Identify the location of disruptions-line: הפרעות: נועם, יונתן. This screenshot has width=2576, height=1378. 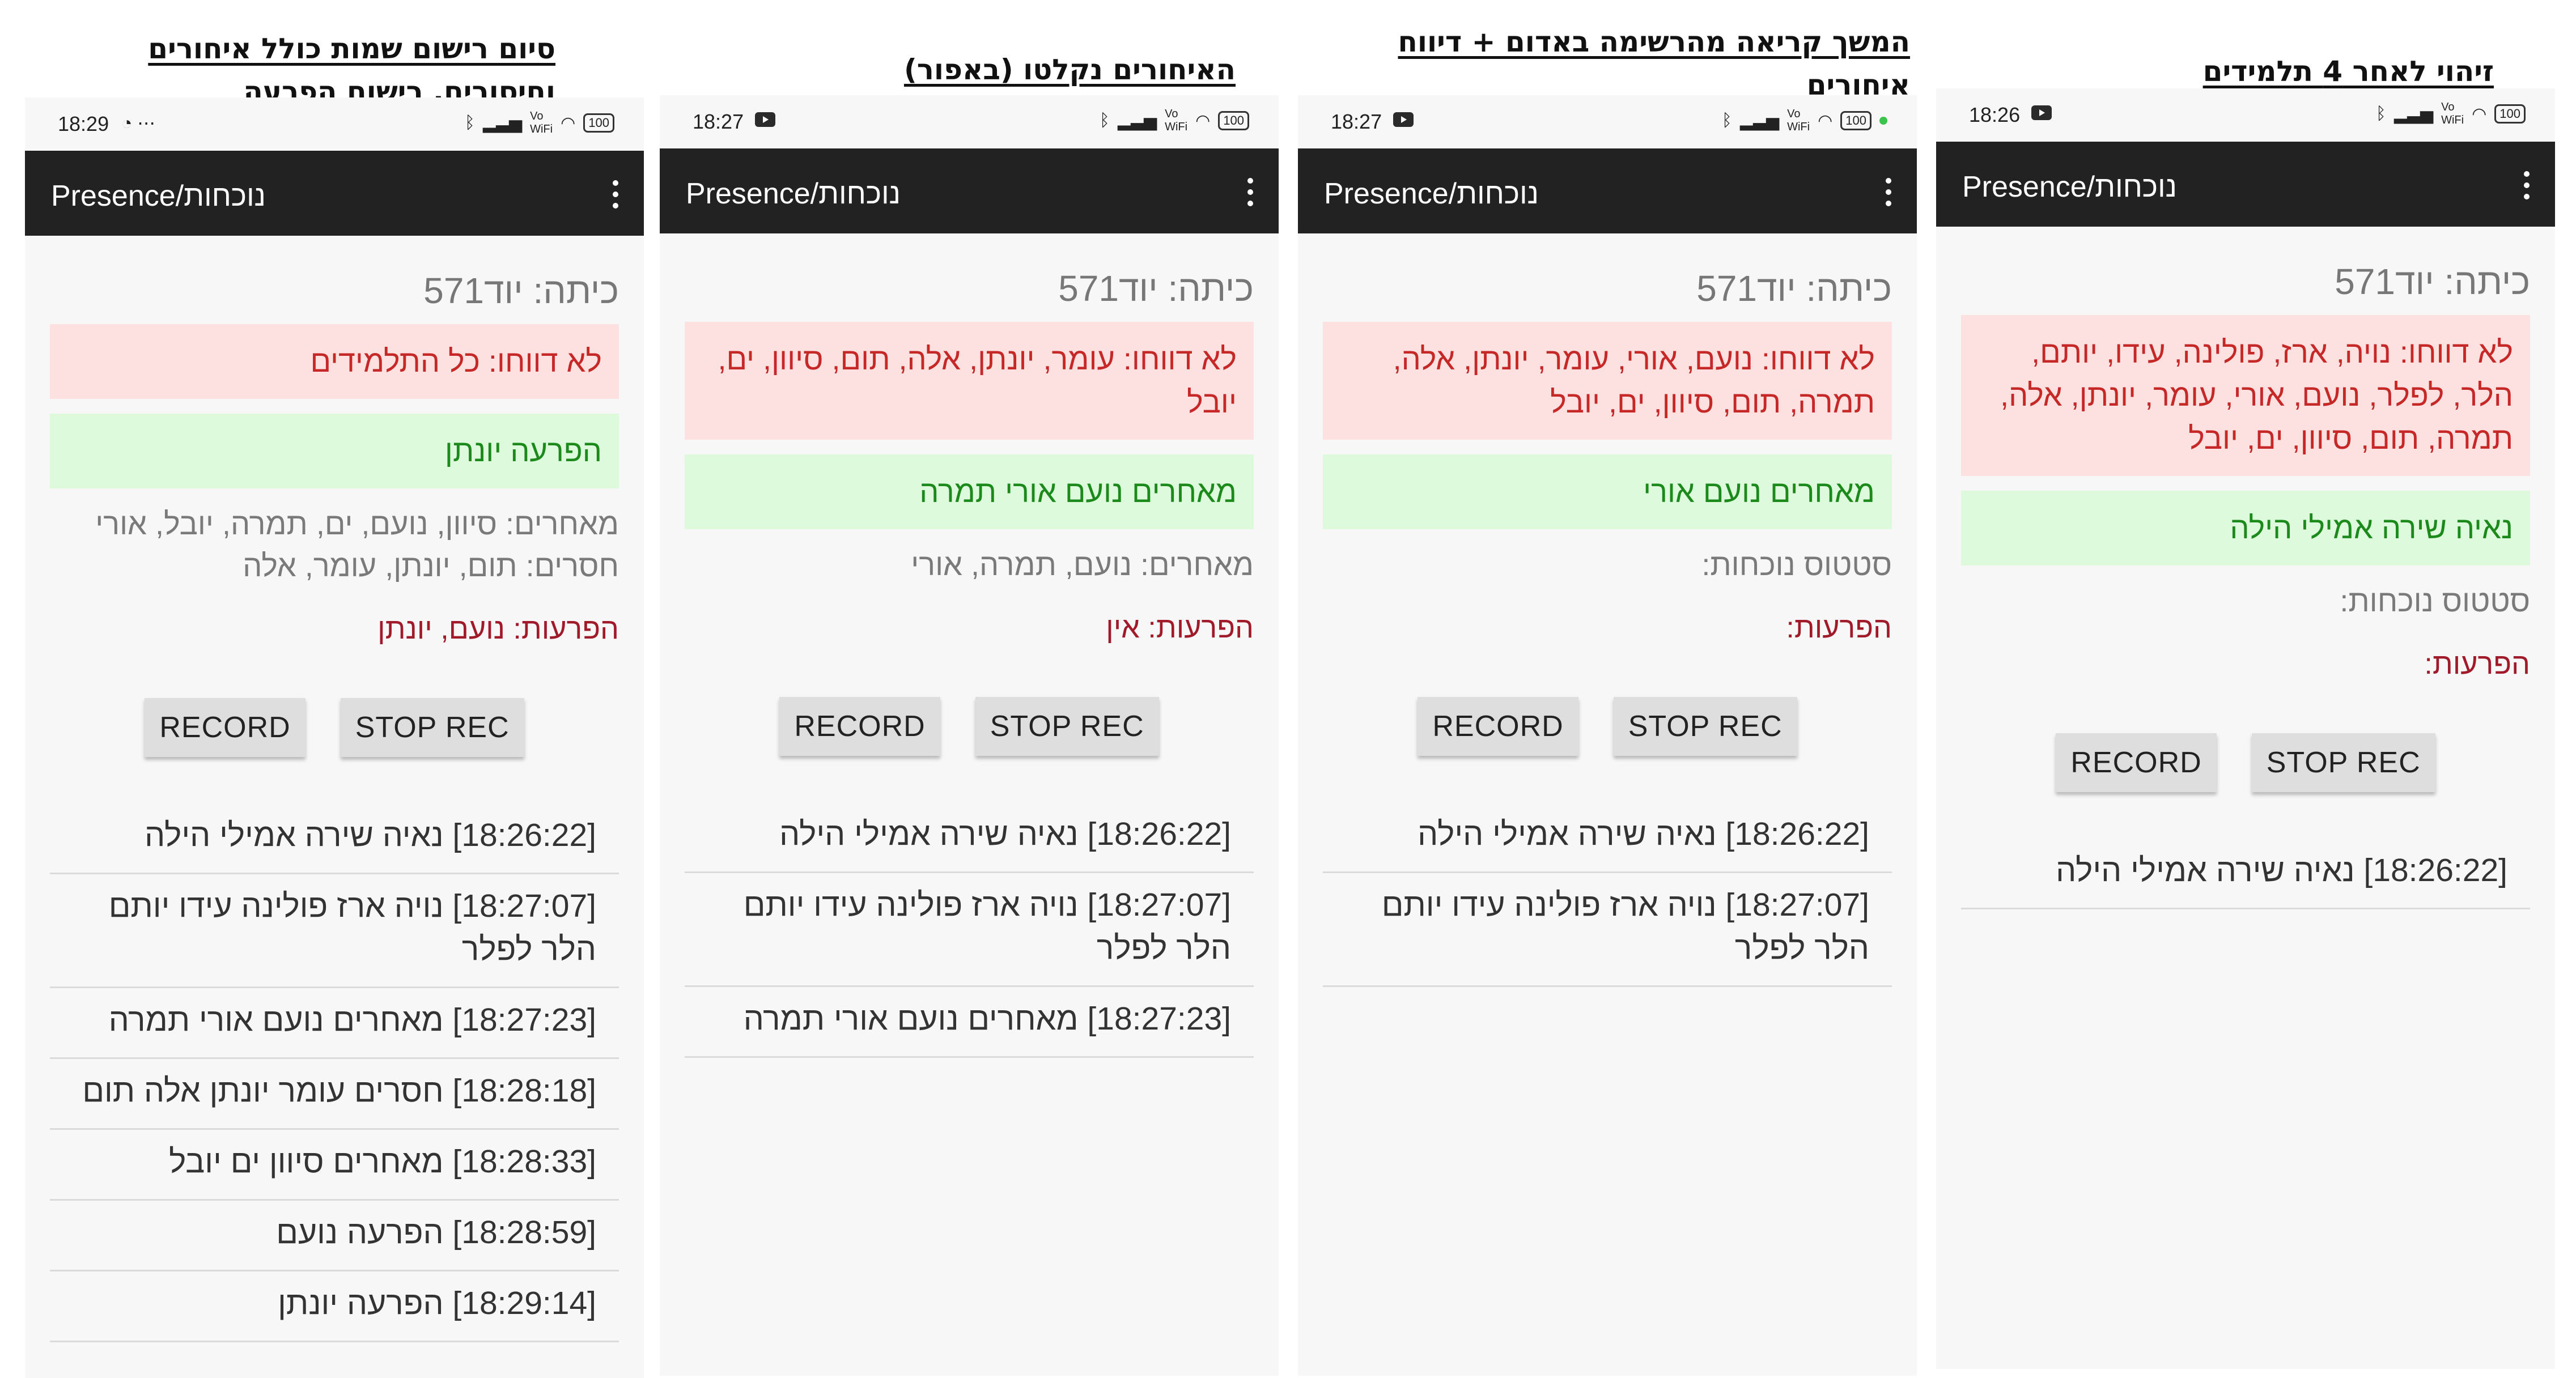
(498, 629).